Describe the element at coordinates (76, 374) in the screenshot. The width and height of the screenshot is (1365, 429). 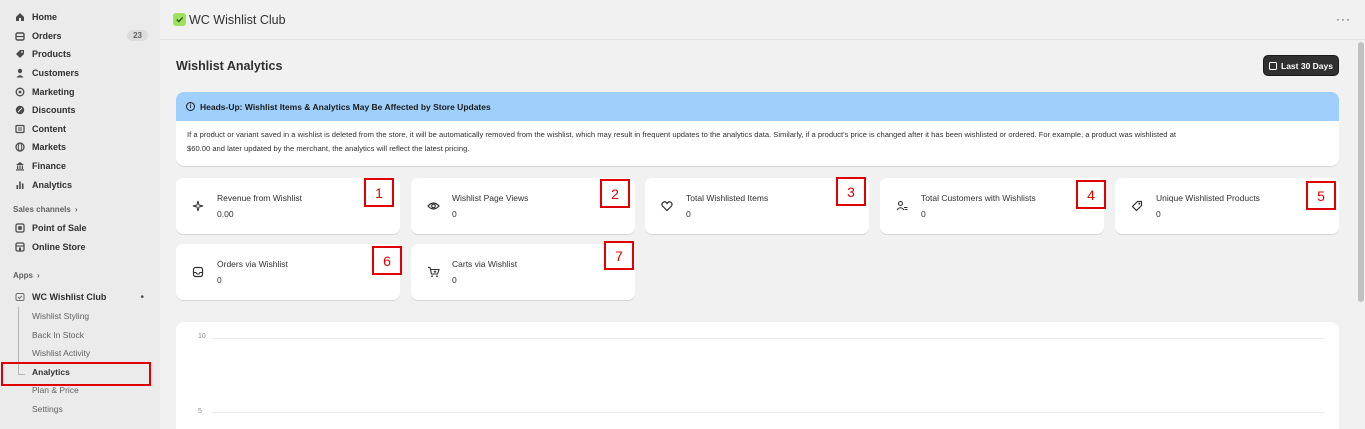
I see `annotation-highlight-box` at that location.